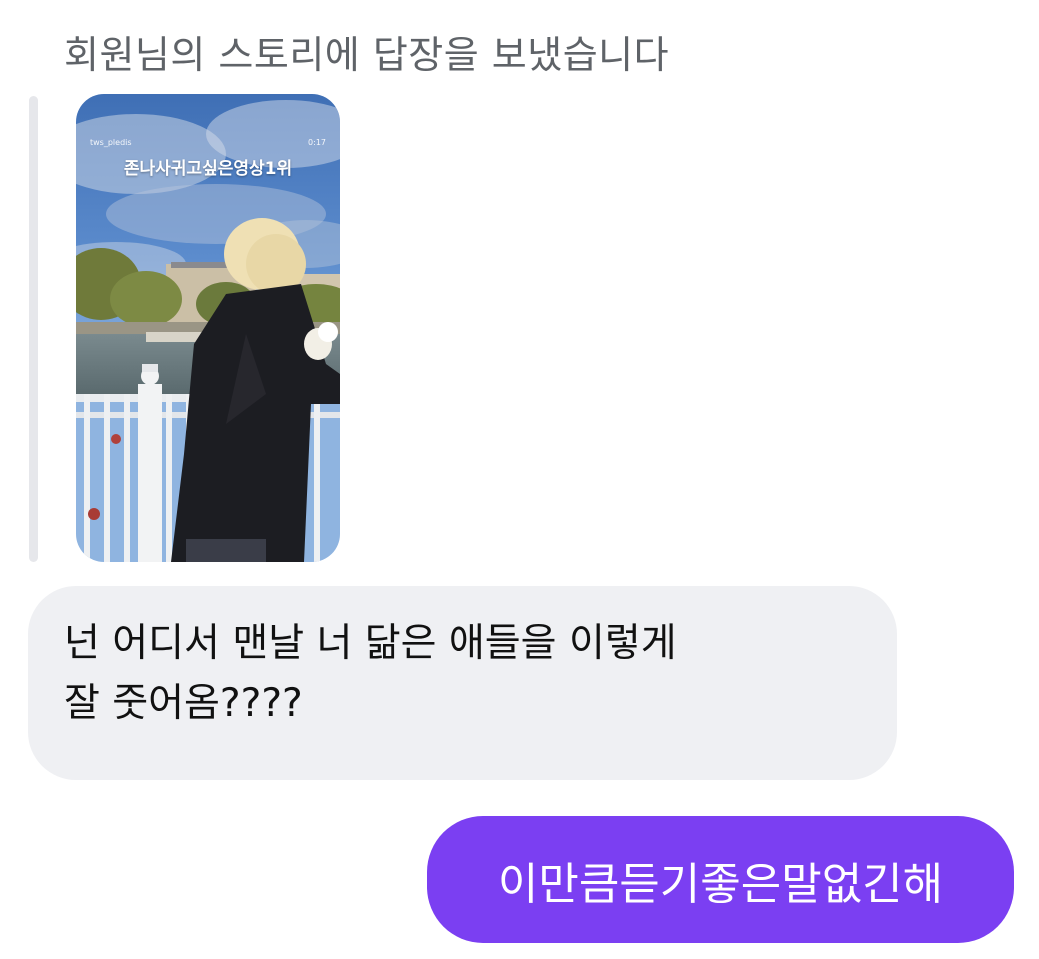 The width and height of the screenshot is (1039, 959). What do you see at coordinates (367, 55) in the screenshot?
I see `story-reply-header: 회원님의 스토리에 답장을 보냈습니다` at bounding box center [367, 55].